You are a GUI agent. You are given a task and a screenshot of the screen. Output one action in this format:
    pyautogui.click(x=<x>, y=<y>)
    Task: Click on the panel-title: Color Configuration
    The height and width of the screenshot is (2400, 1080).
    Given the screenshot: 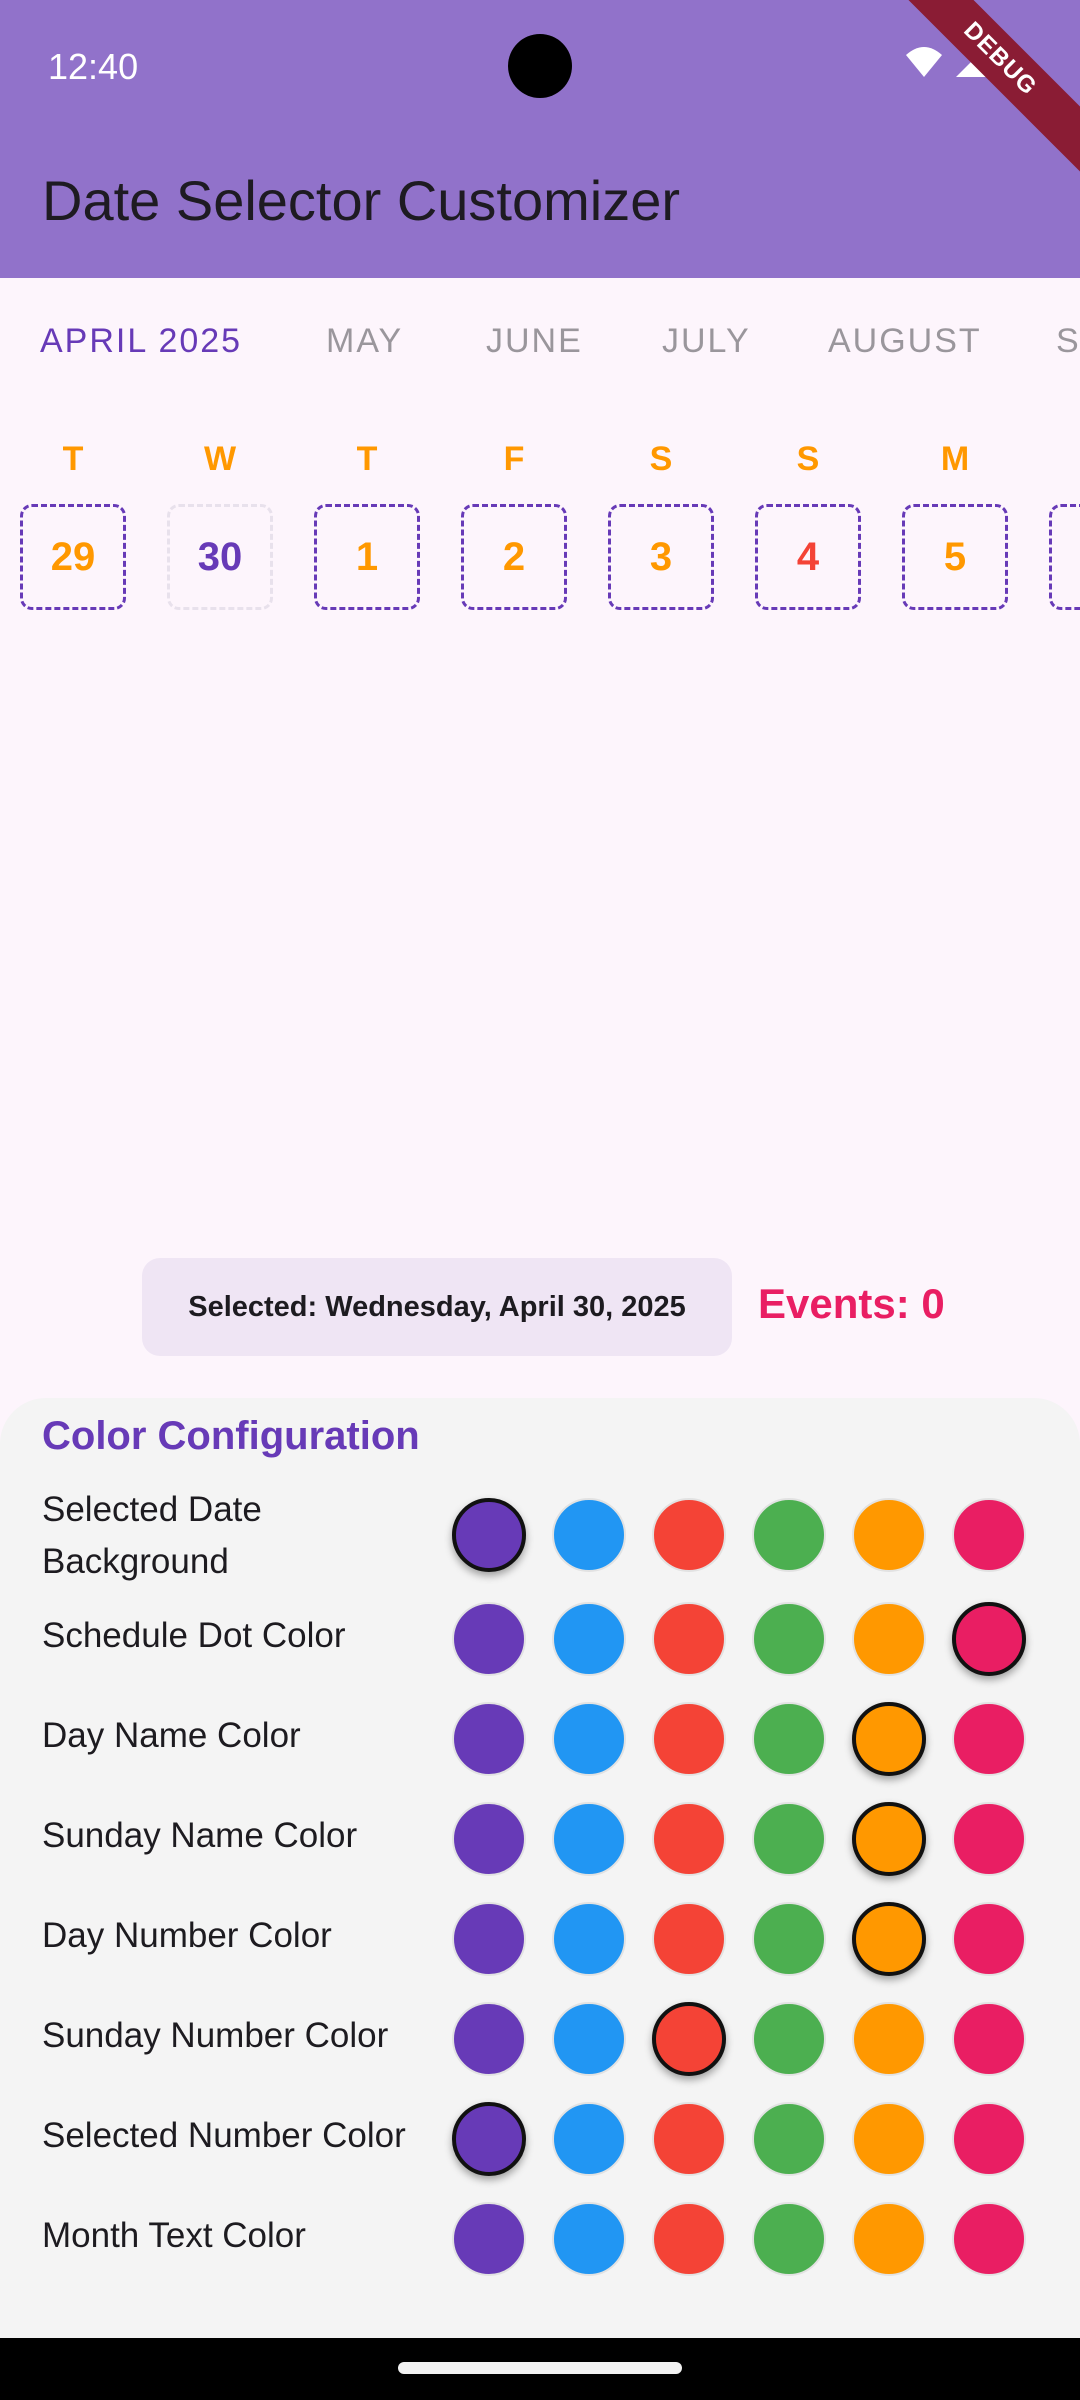 What is the action you would take?
    pyautogui.click(x=231, y=1436)
    